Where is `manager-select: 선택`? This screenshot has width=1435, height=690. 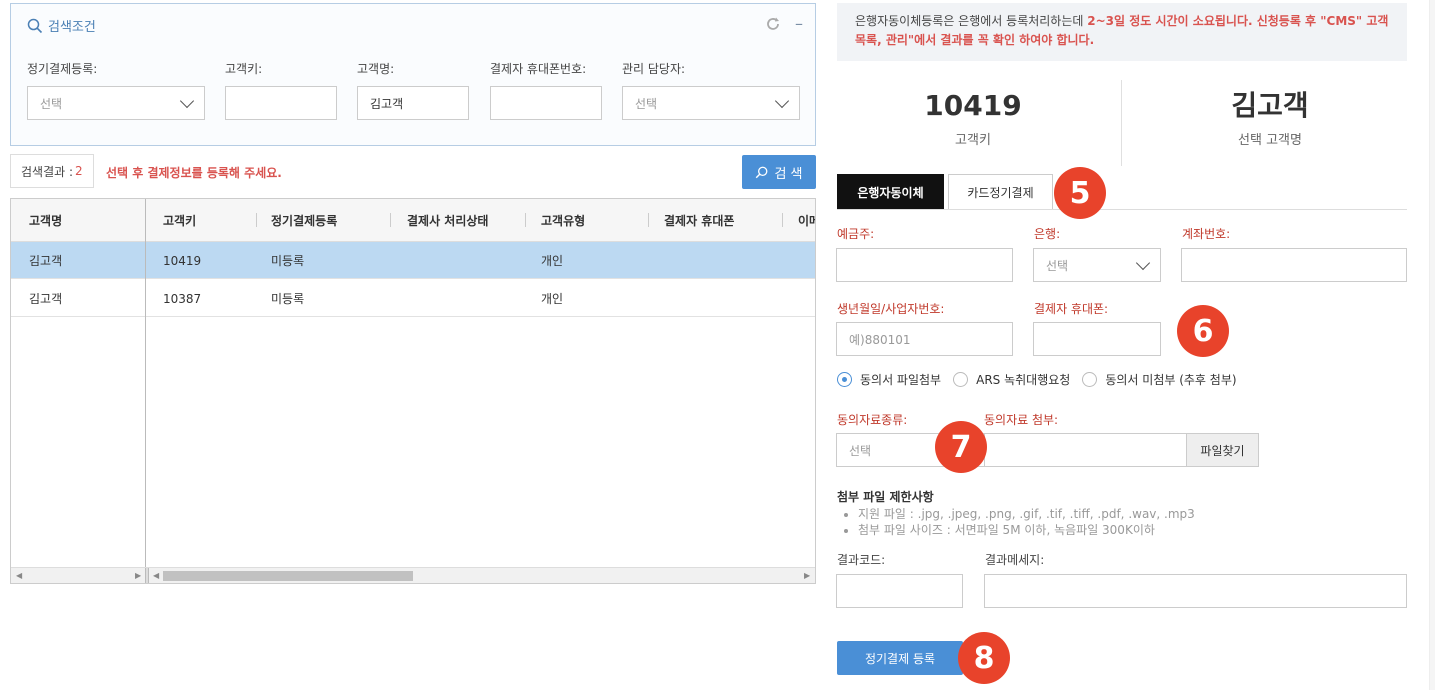 manager-select: 선택 is located at coordinates (711, 103).